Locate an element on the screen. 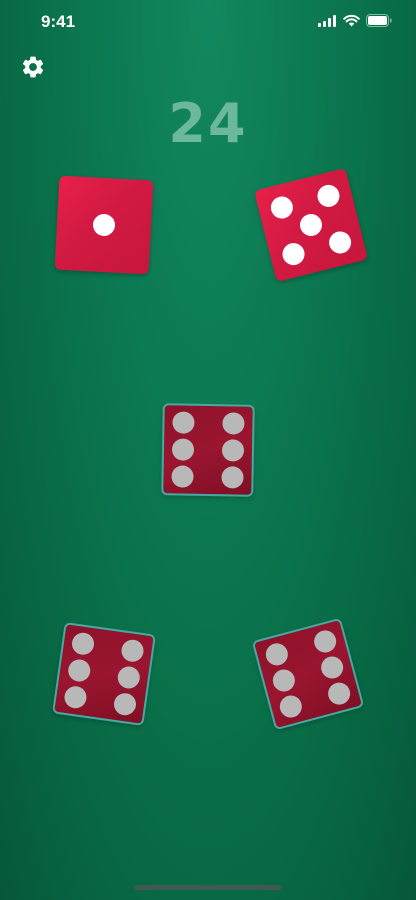  score-display: 24 is located at coordinates (208, 123).